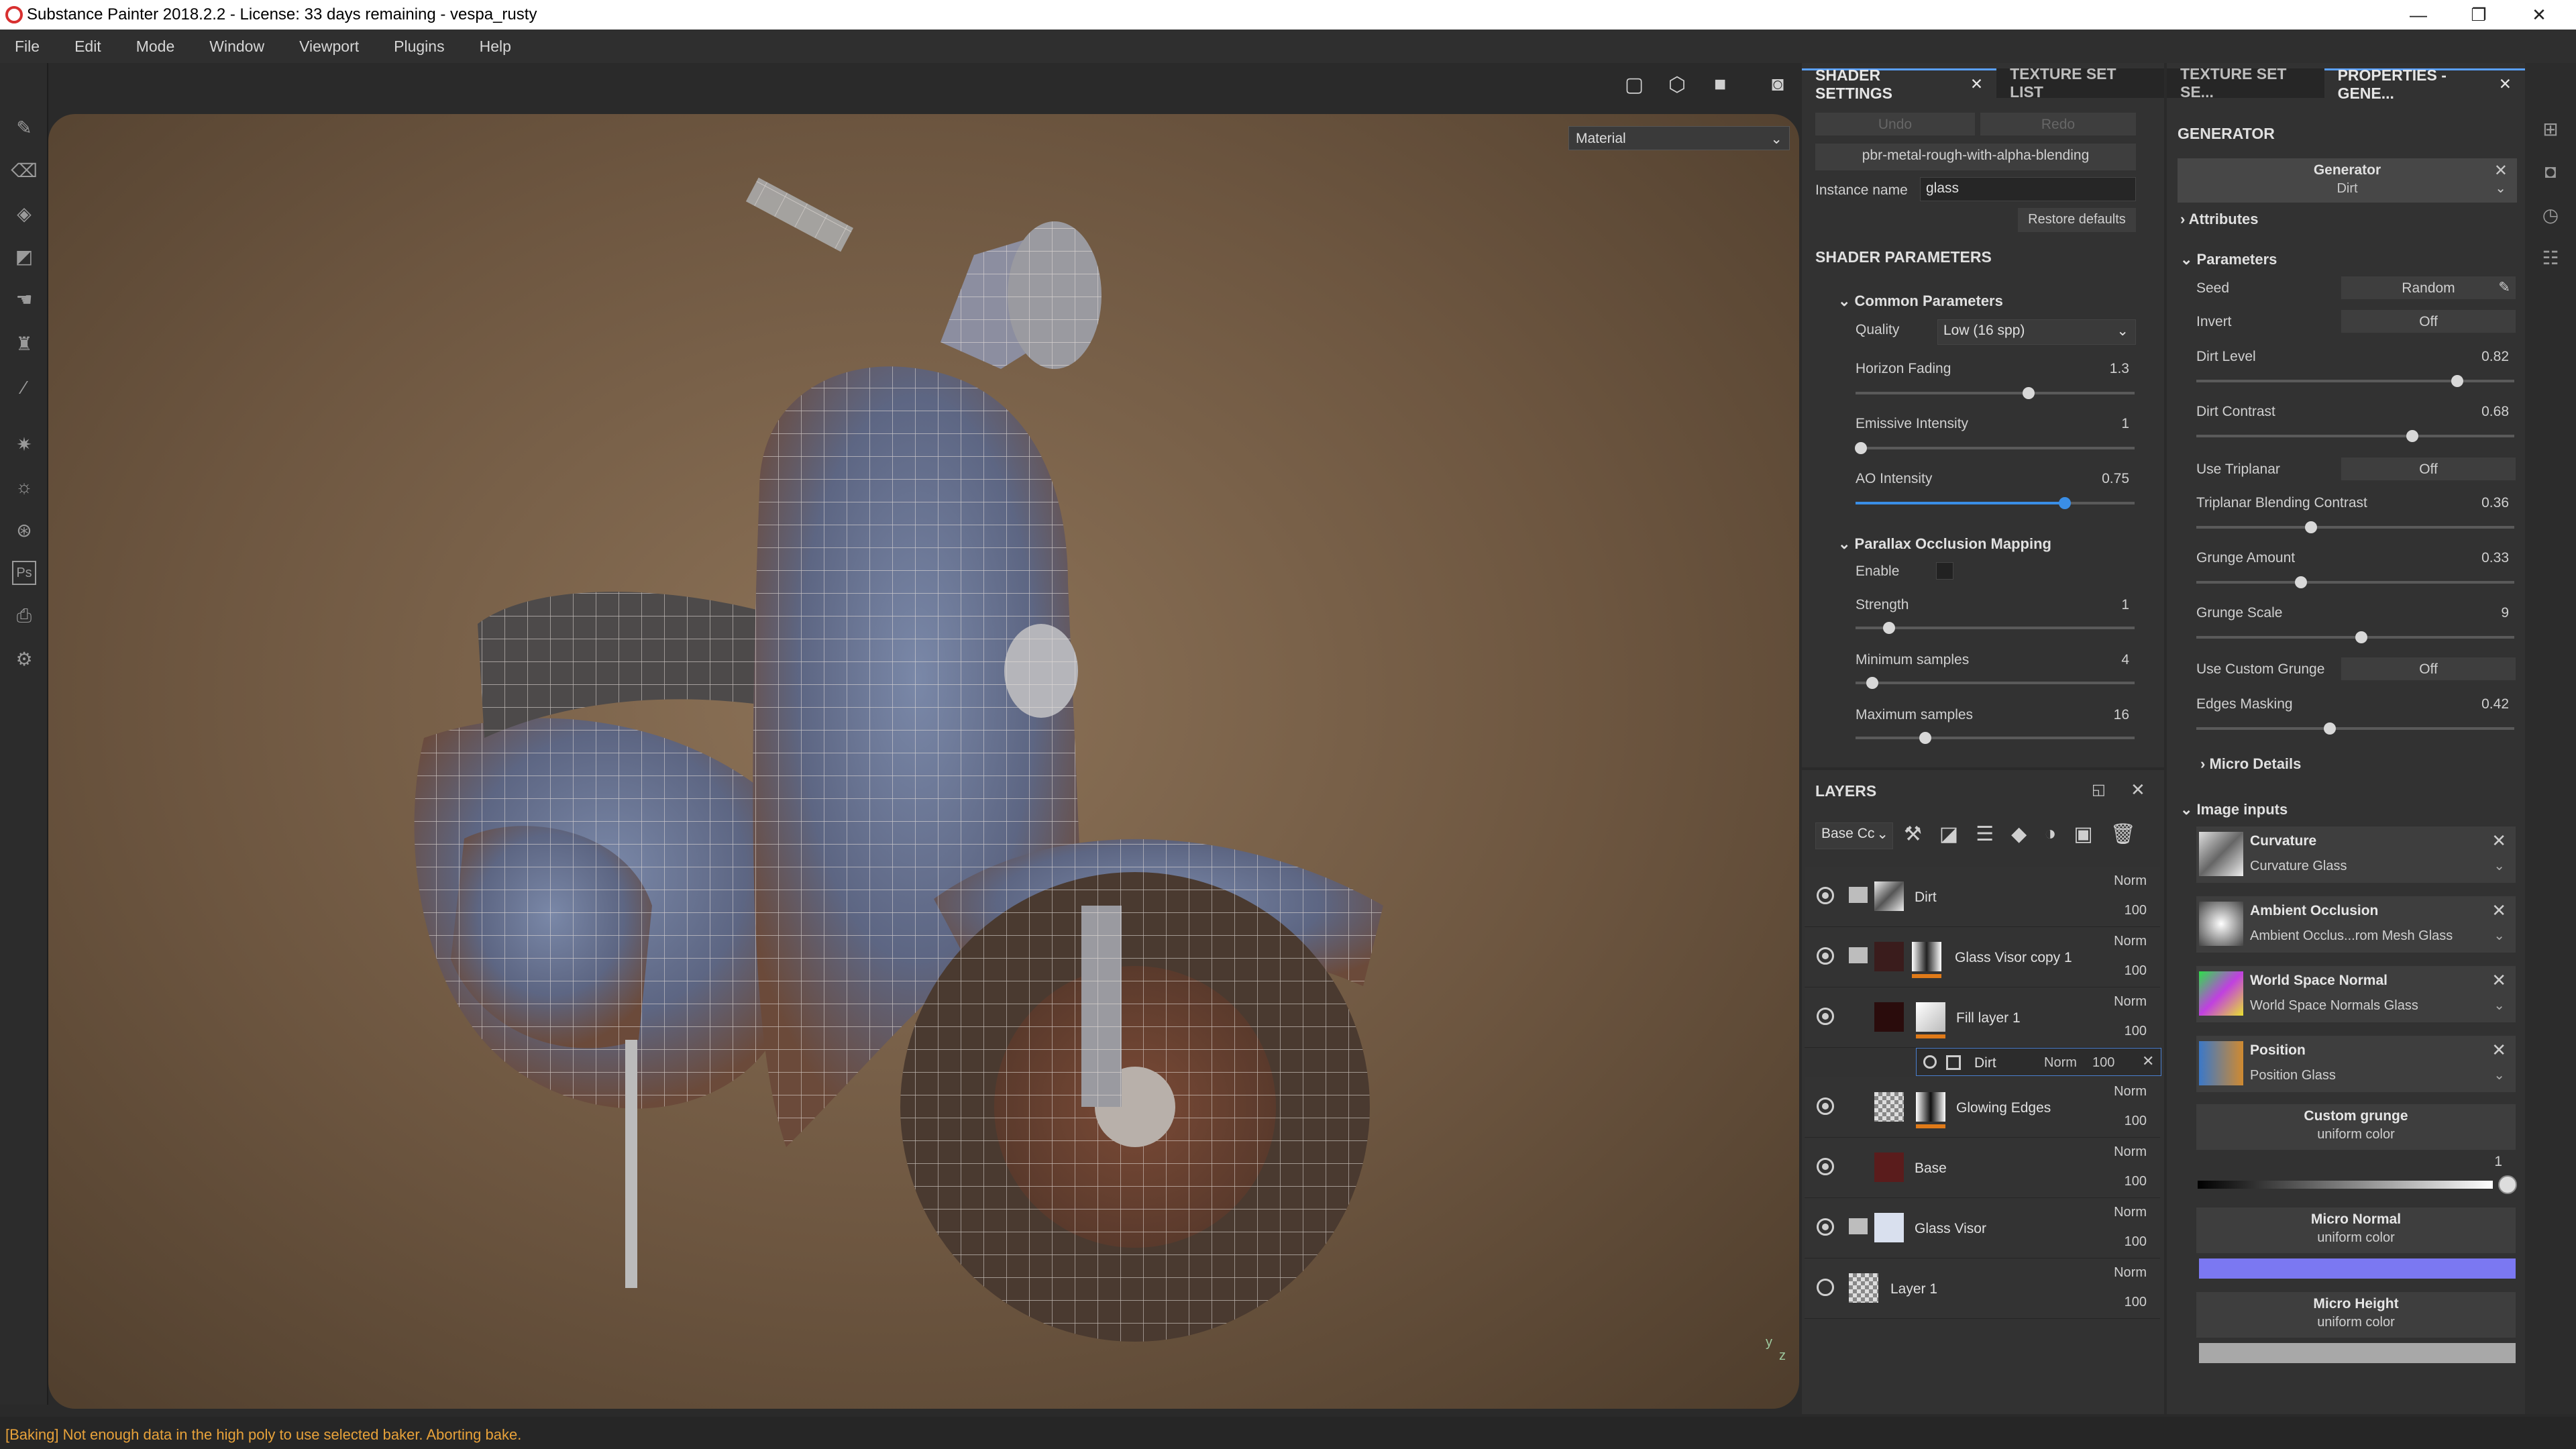 This screenshot has height=1449, width=2576. What do you see at coordinates (2550, 129) in the screenshot?
I see `shelf-panel-icon: ⊞` at bounding box center [2550, 129].